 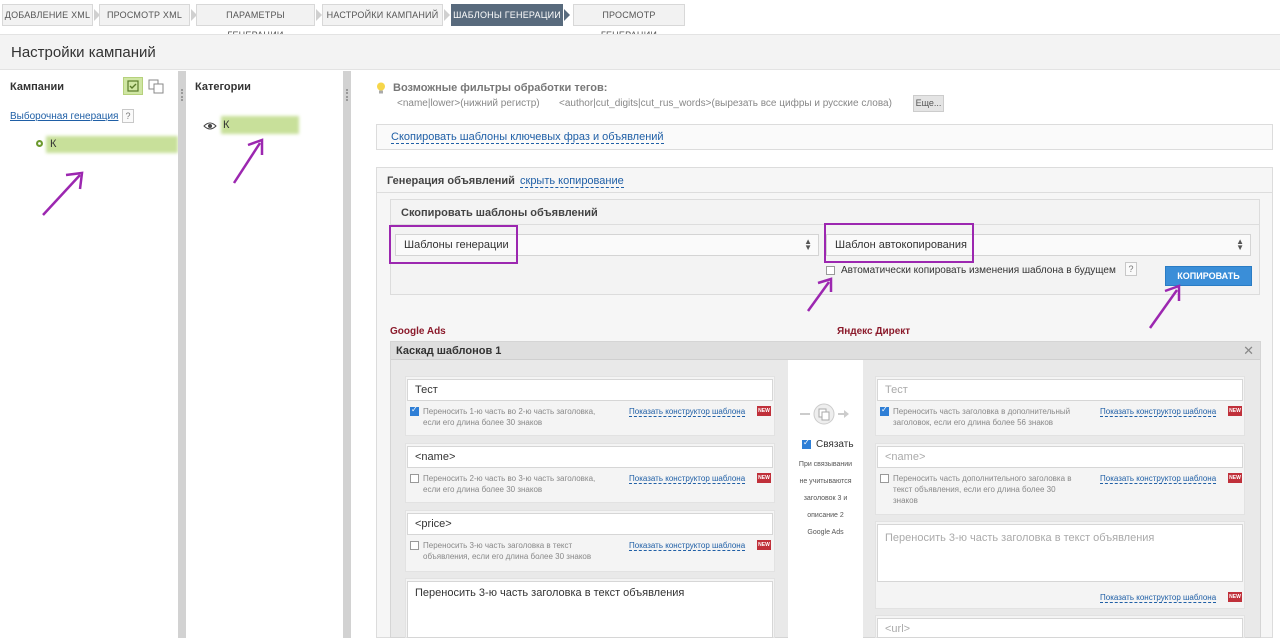 I want to click on category-item-highlight, so click(x=260, y=125).